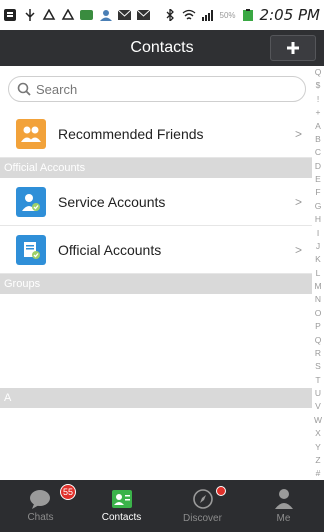 The height and width of the screenshot is (532, 324). Describe the element at coordinates (318, 126) in the screenshot. I see `index-letter: A` at that location.